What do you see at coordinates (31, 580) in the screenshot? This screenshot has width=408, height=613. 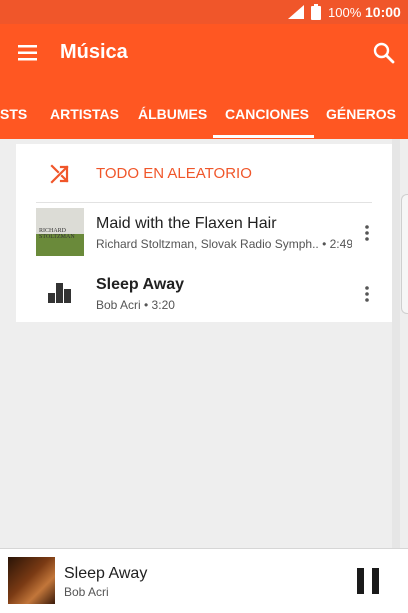 I see `now-playing-art` at bounding box center [31, 580].